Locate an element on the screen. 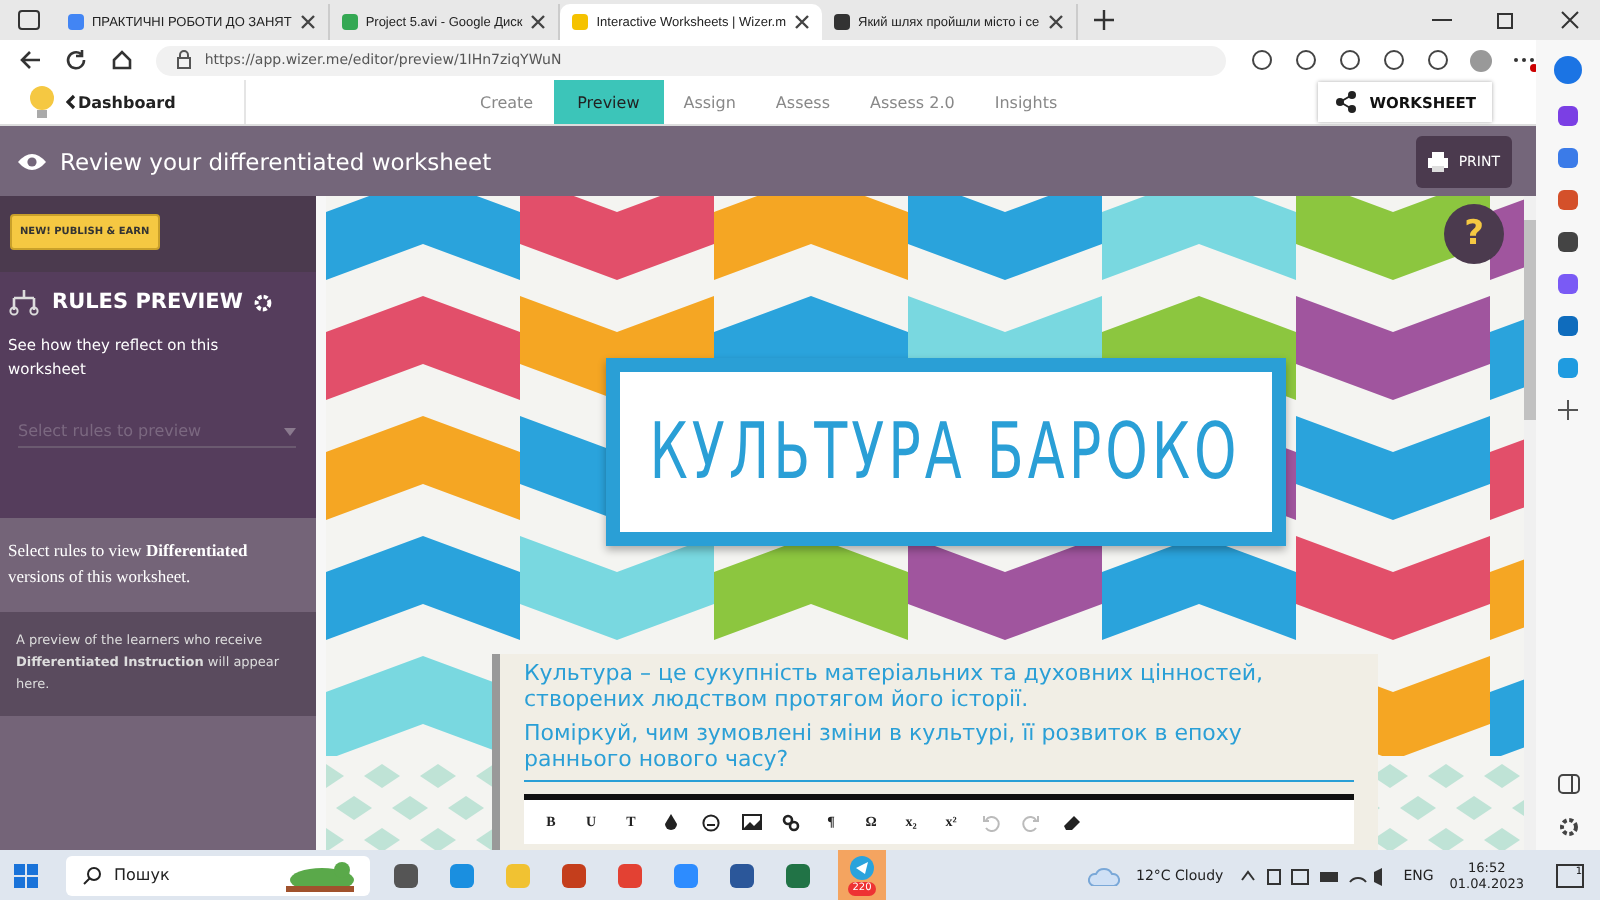 This screenshot has height=900, width=1600. profile-avatar is located at coordinates (1481, 60).